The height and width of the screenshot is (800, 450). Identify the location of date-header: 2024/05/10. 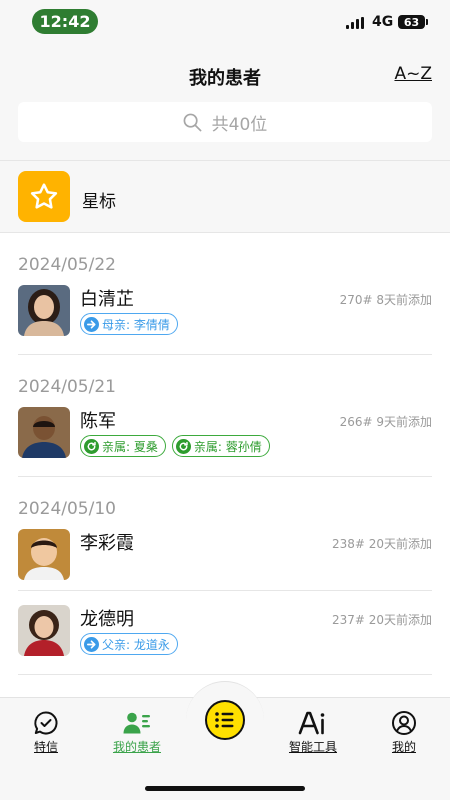
(67, 509).